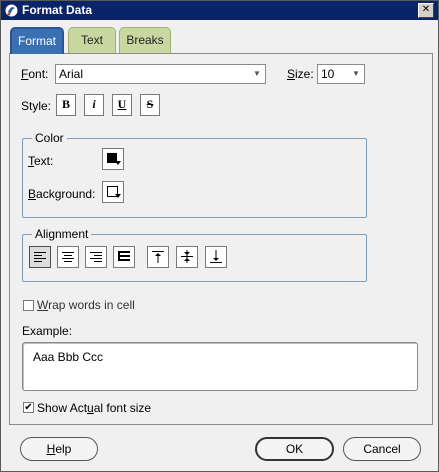  I want to click on wrap-words-checkbox, so click(28, 305).